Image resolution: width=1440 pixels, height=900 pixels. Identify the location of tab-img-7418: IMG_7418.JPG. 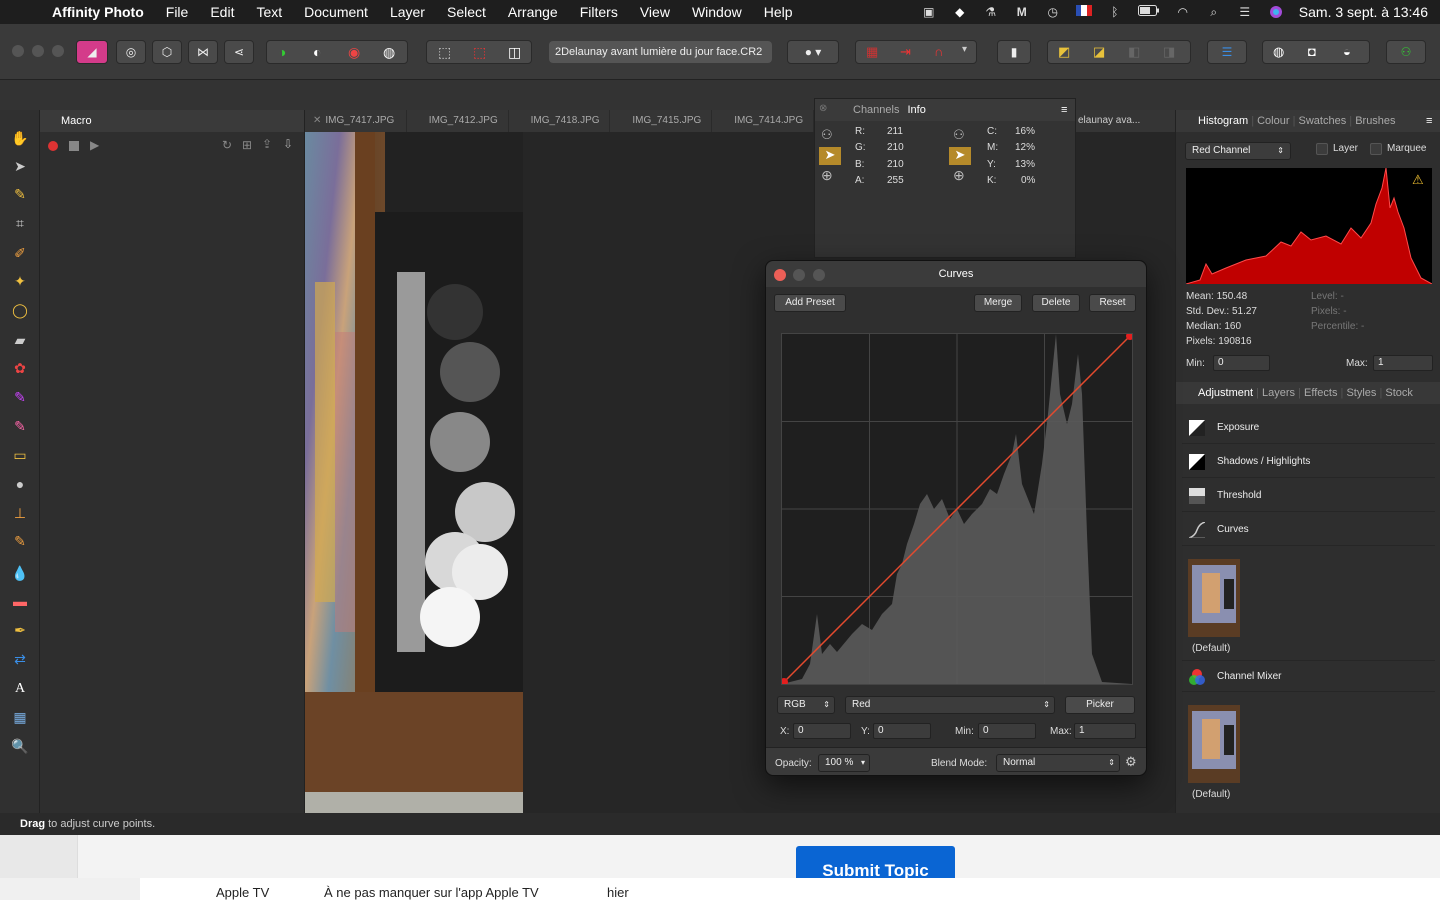
(560, 121).